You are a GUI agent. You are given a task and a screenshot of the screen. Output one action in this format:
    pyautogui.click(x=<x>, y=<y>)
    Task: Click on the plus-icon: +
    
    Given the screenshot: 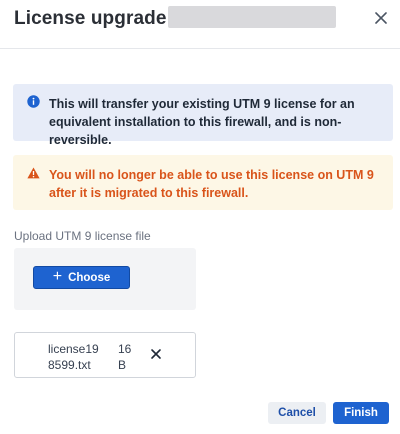 What is the action you would take?
    pyautogui.click(x=57, y=276)
    